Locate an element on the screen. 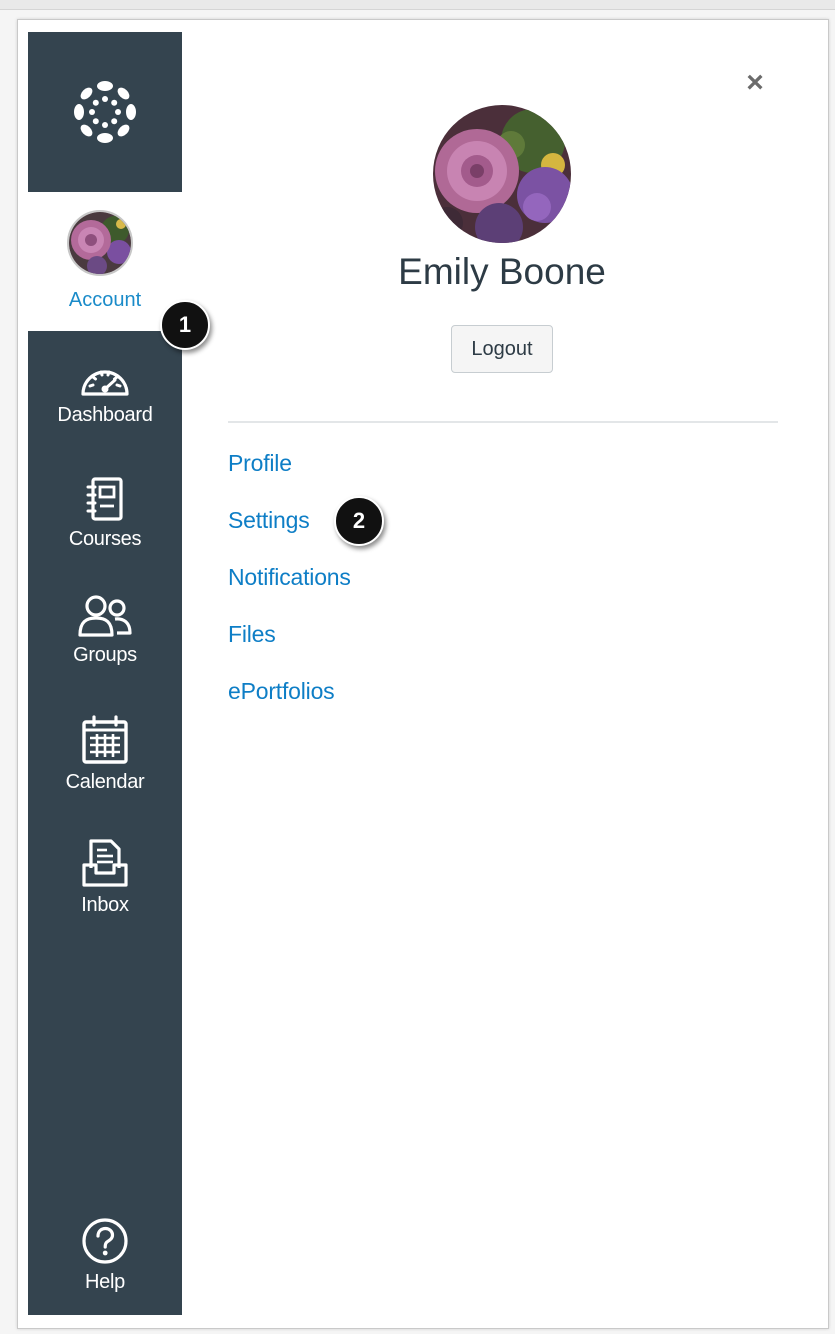  help-icon is located at coordinates (105, 1241).